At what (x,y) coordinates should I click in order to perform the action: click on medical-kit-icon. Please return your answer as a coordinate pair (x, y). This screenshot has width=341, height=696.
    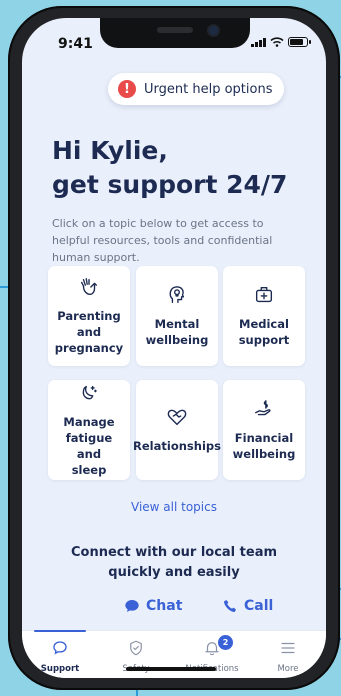
    Looking at the image, I should click on (264, 294).